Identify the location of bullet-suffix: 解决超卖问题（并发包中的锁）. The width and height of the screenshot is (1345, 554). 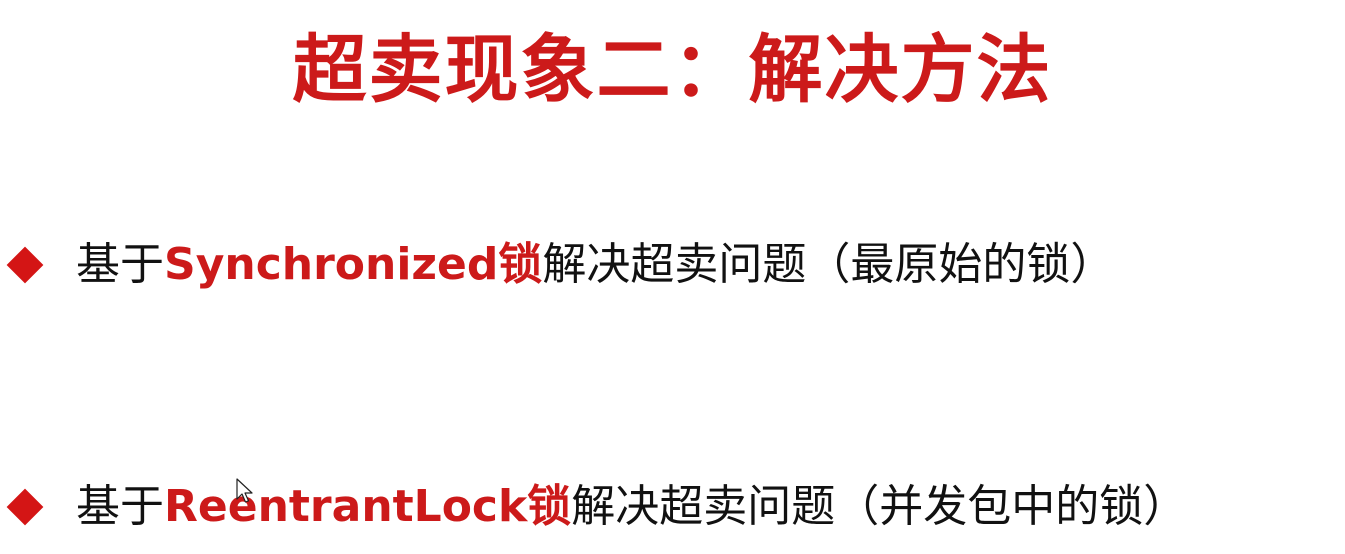
(879, 506).